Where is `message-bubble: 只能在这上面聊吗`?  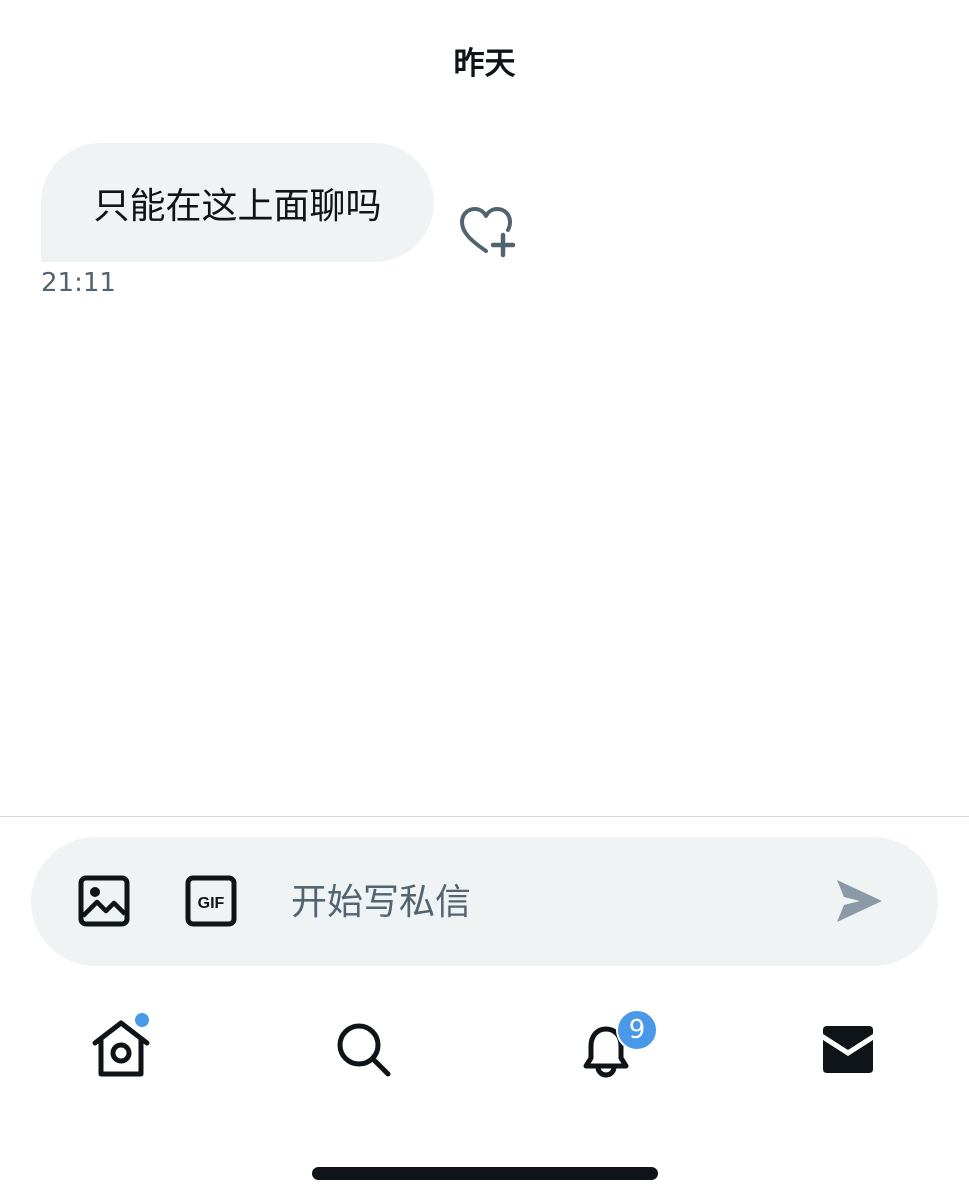 message-bubble: 只能在这上面聊吗 is located at coordinates (237, 202).